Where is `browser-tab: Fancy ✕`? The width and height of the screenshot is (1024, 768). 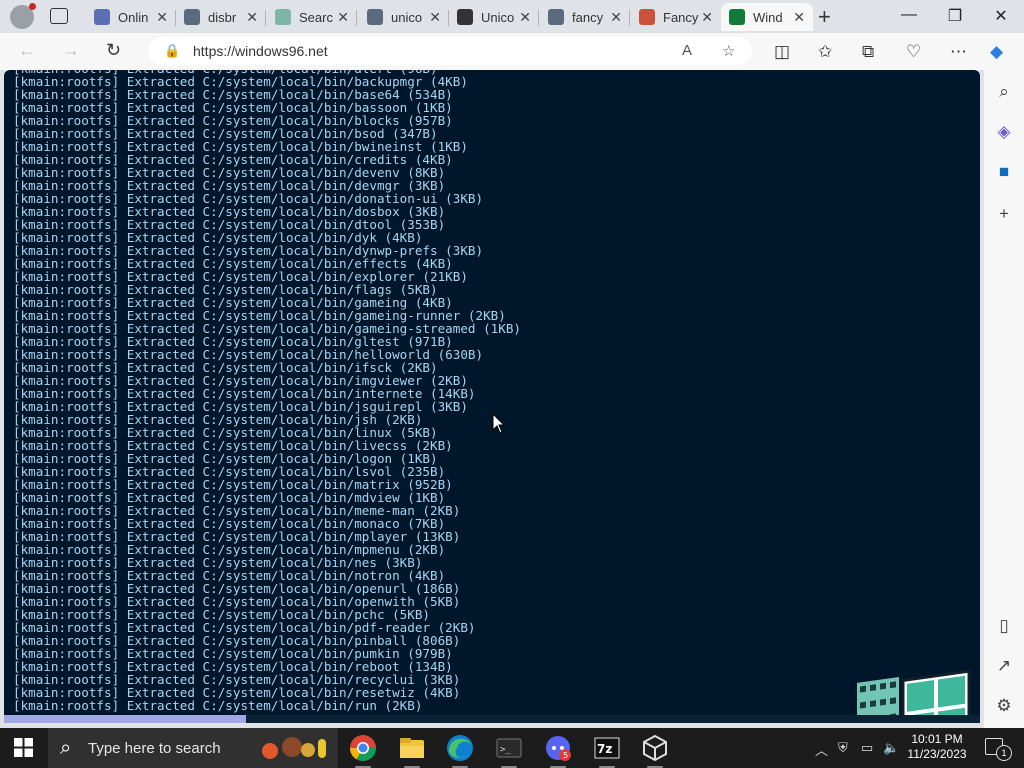
browser-tab: Fancy ✕ is located at coordinates (676, 17).